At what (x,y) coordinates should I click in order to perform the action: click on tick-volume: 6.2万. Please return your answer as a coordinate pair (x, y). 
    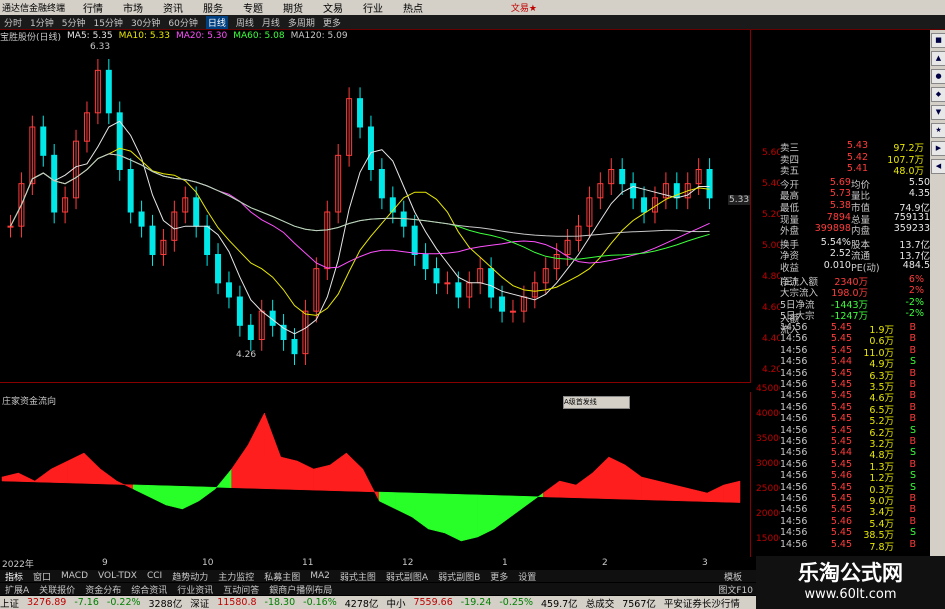
    Looking at the image, I should click on (881, 433).